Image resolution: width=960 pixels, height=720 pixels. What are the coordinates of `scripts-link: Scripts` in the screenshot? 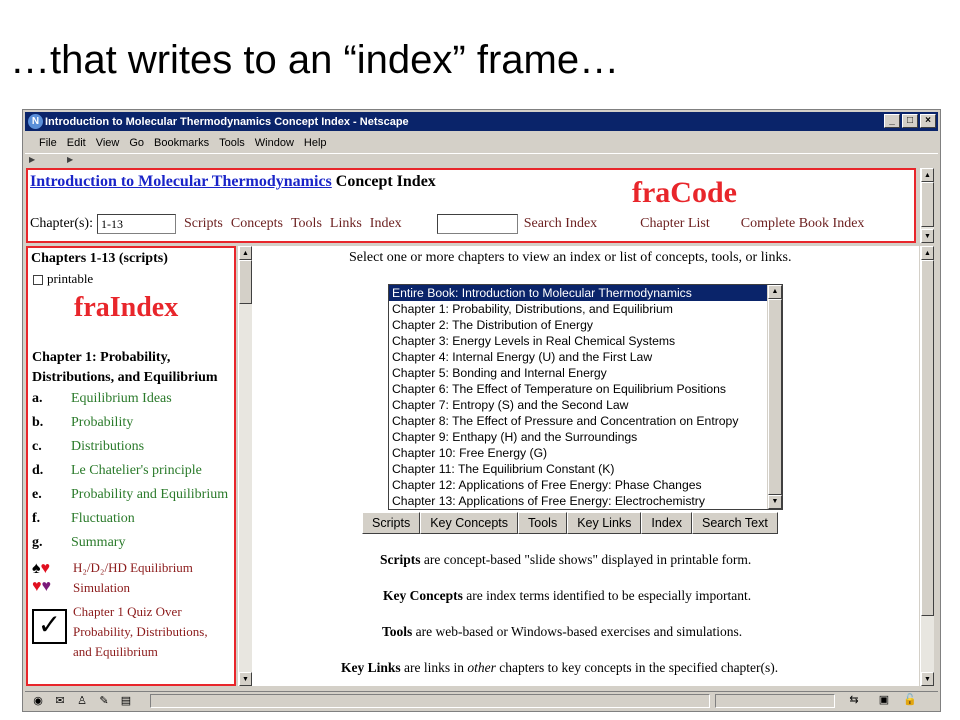 It's located at (203, 224).